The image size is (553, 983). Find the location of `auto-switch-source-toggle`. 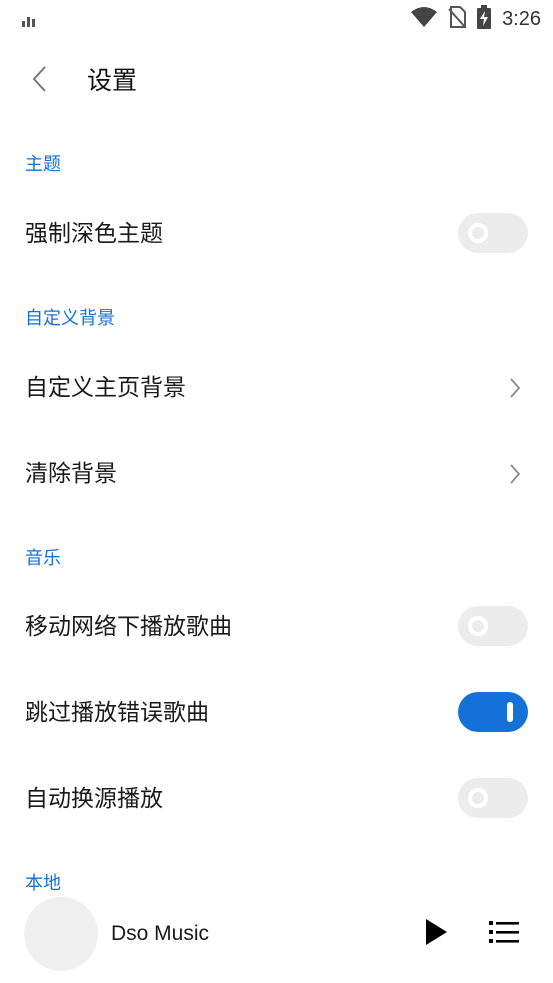

auto-switch-source-toggle is located at coordinates (493, 798).